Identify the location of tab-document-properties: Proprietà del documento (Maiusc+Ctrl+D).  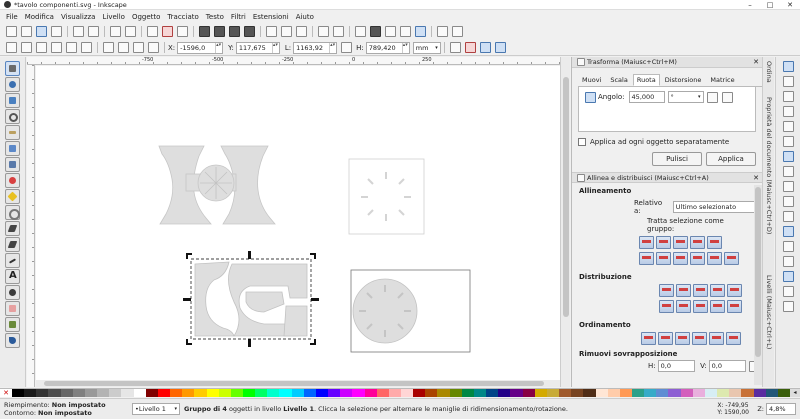
(769, 165).